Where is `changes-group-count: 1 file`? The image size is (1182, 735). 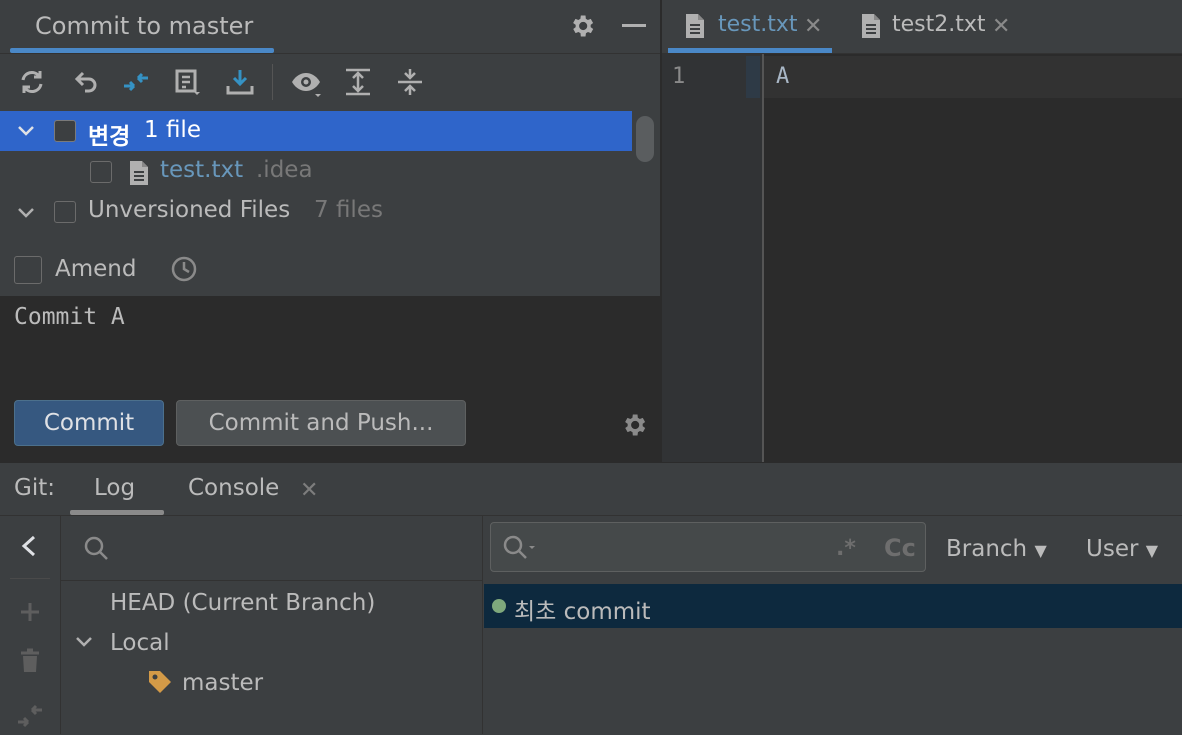 changes-group-count: 1 file is located at coordinates (172, 130).